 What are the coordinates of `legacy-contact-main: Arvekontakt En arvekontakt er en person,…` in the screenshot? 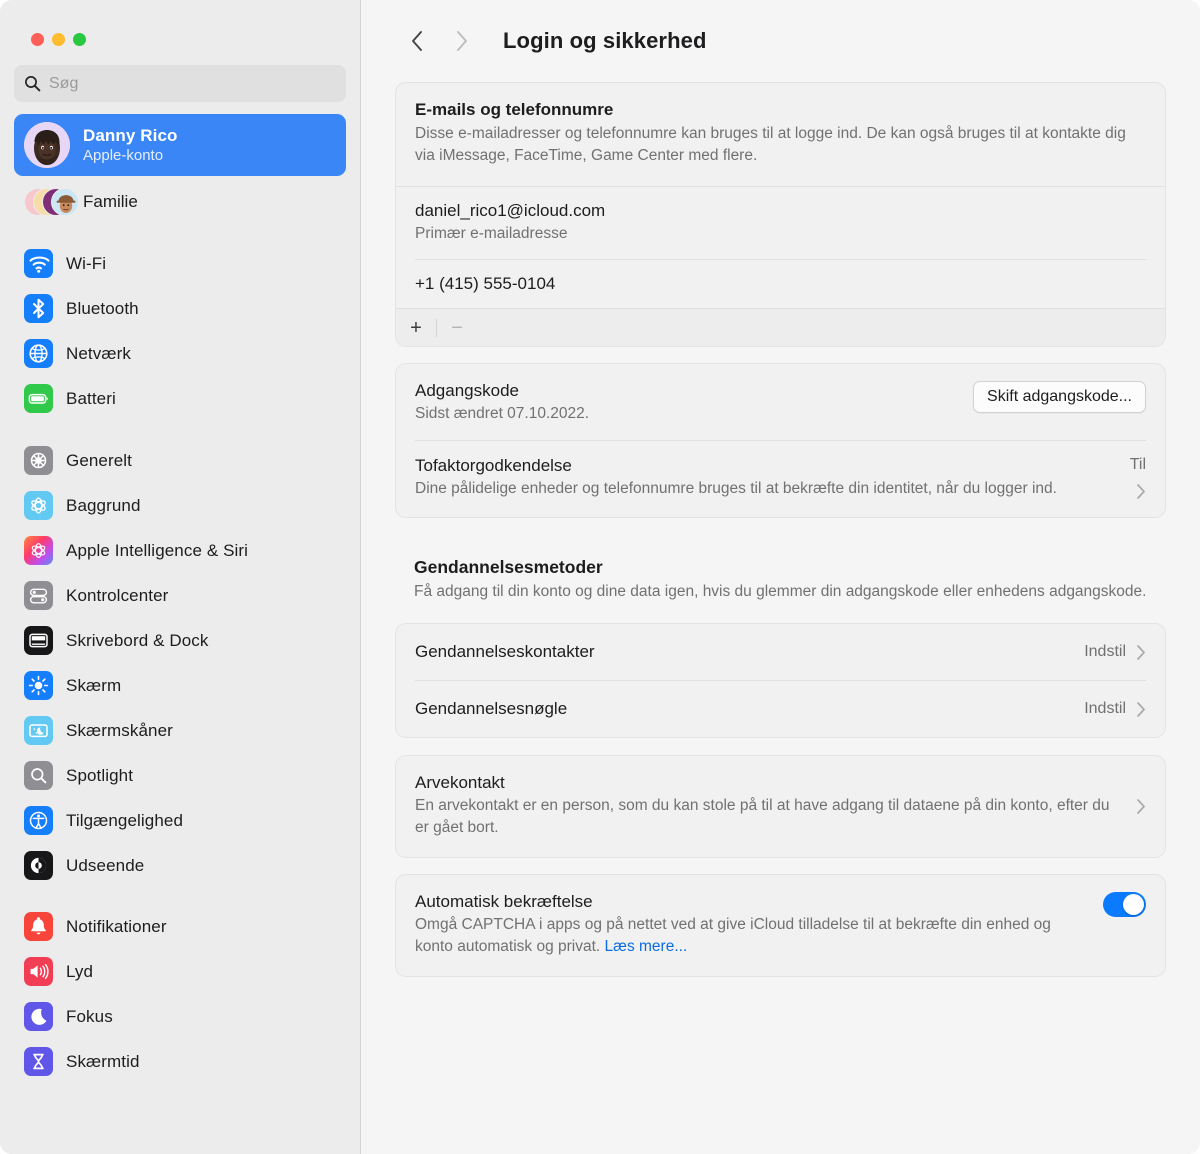 It's located at (769, 806).